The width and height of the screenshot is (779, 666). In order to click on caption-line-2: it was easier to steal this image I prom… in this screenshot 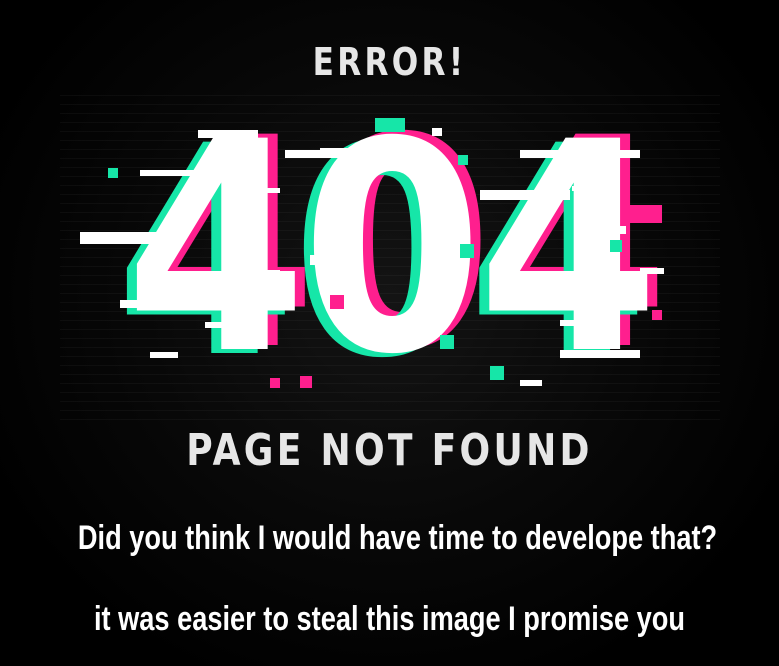, I will do `click(389, 619)`.